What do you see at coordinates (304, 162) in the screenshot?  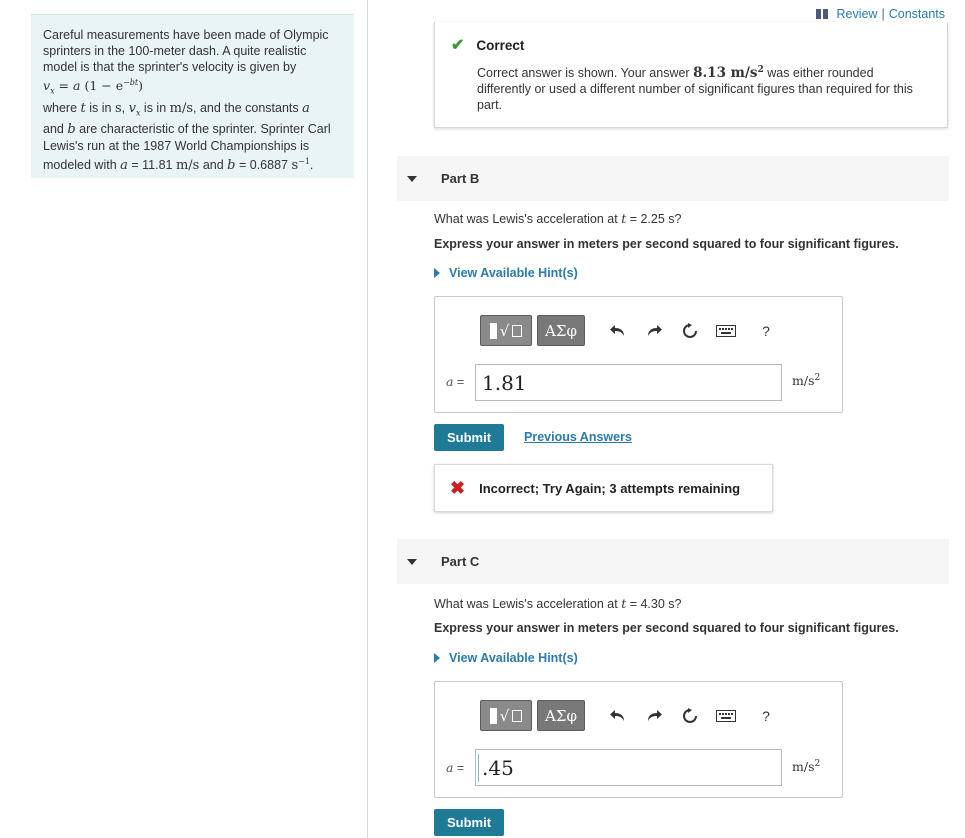 I see `unit-exp: −1` at bounding box center [304, 162].